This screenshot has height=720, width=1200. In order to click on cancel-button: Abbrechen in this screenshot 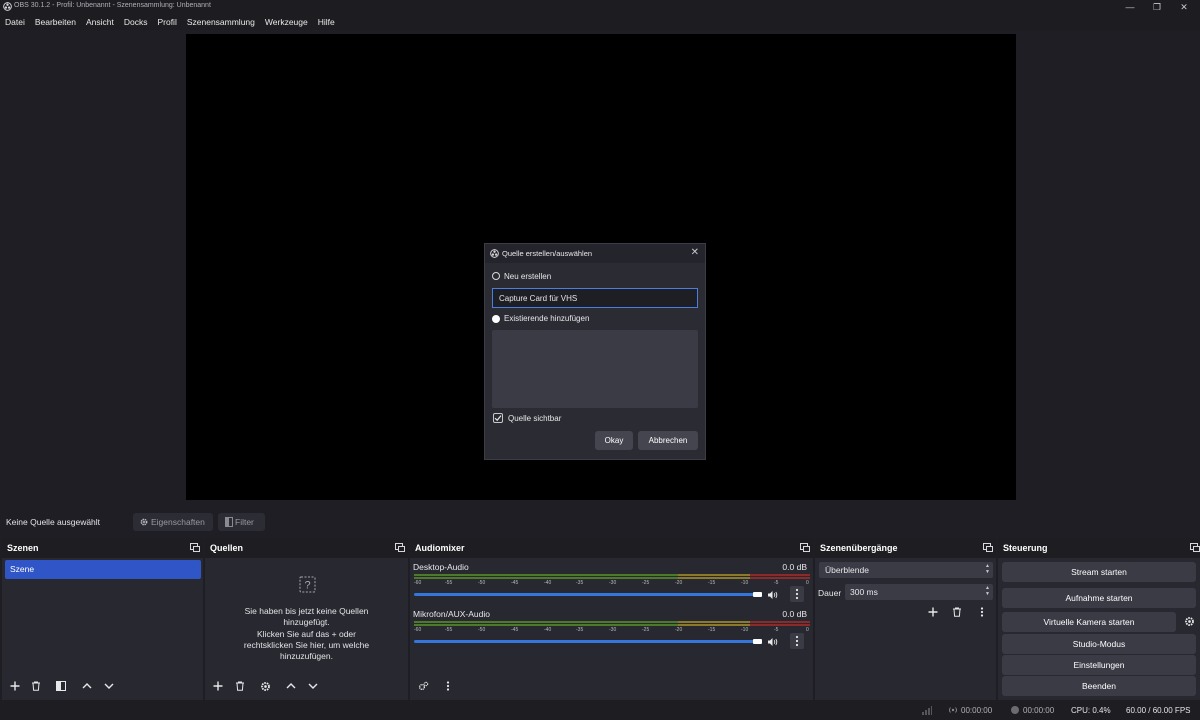, I will do `click(668, 440)`.